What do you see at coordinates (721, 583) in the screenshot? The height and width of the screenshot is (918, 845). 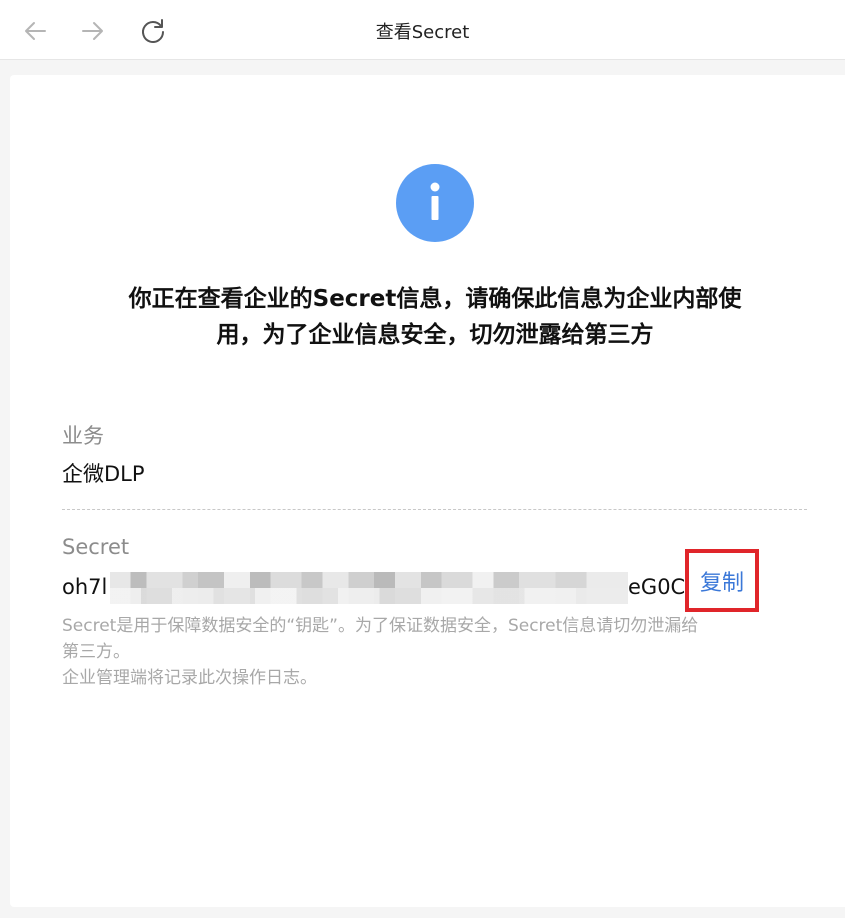 I see `copy-label: 复制` at bounding box center [721, 583].